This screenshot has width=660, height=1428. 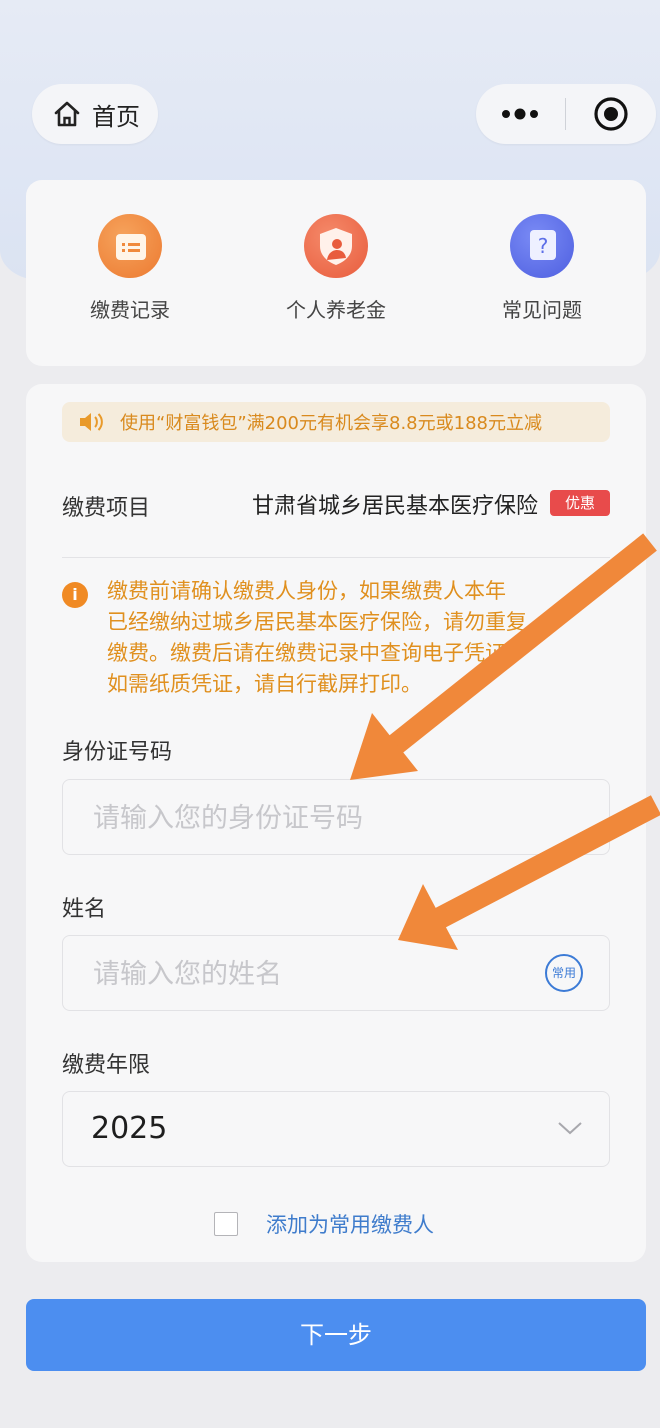 What do you see at coordinates (130, 310) in the screenshot?
I see `shortcut-label: 缴费记录` at bounding box center [130, 310].